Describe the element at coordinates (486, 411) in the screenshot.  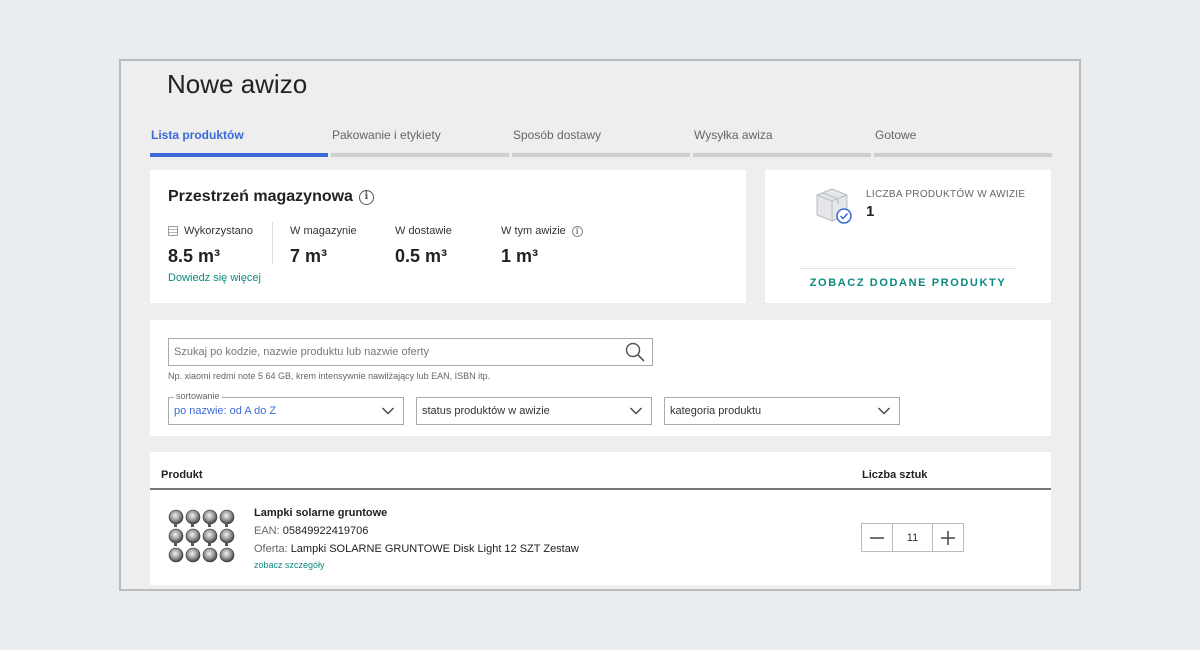
I see `status-select-value: status produktów w awizie` at that location.